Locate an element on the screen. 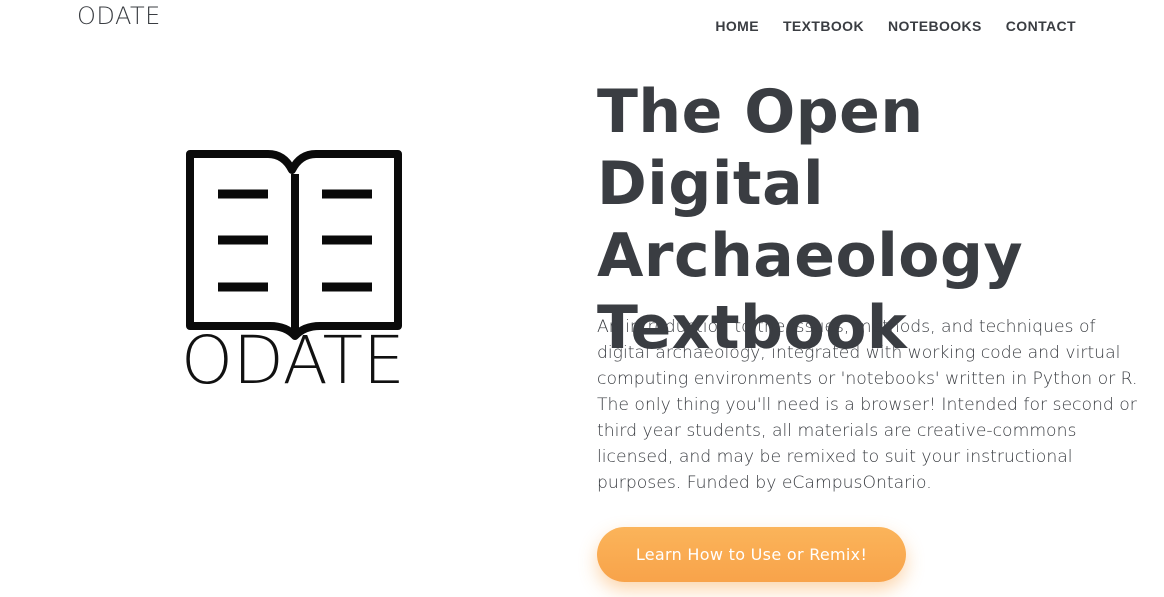  logo-wordmark: ODATE is located at coordinates (293, 360).